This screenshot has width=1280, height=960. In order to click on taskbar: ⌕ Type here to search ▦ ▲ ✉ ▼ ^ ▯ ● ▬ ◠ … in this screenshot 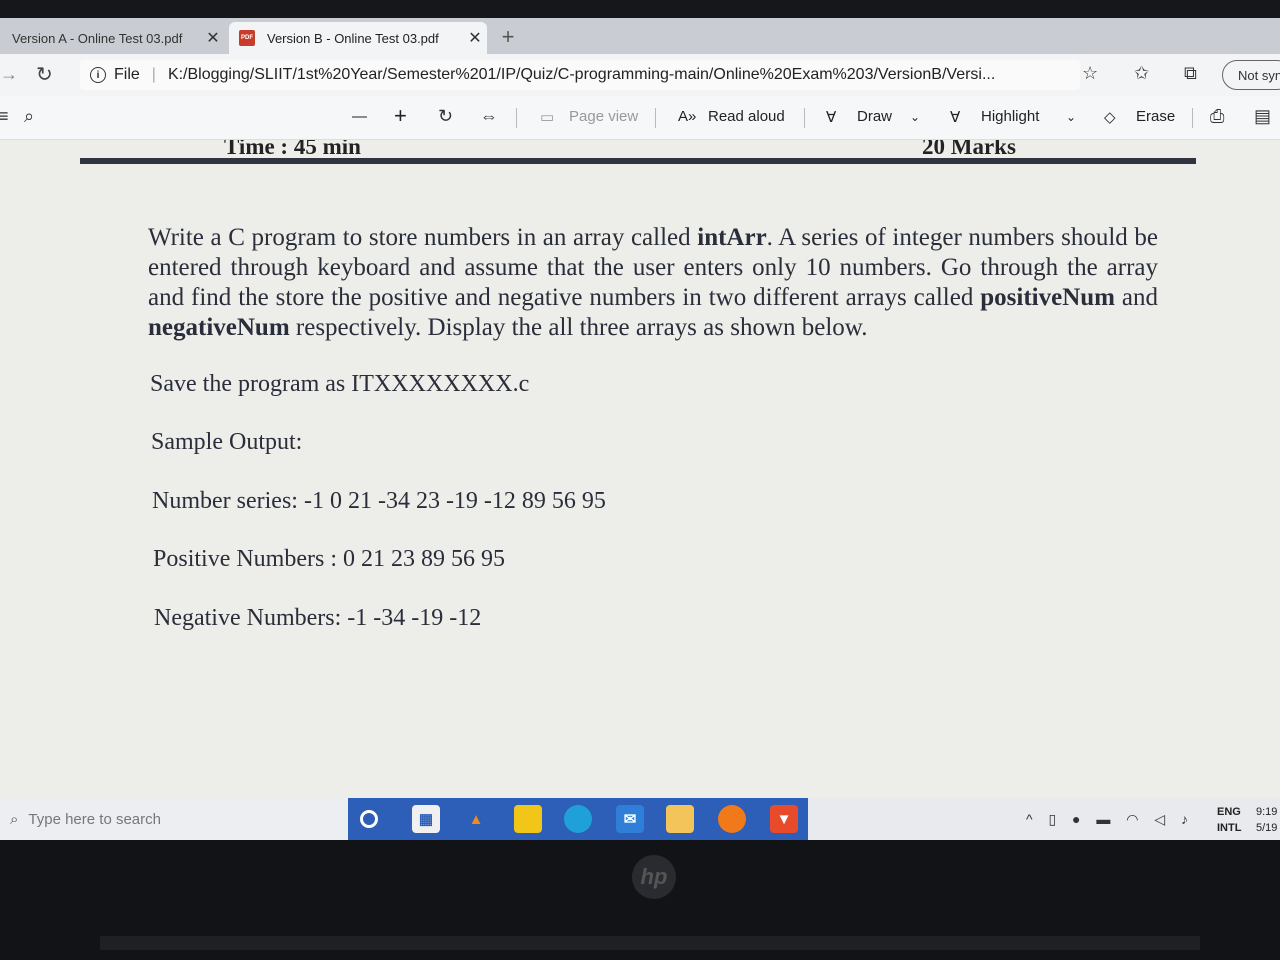, I will do `click(640, 819)`.